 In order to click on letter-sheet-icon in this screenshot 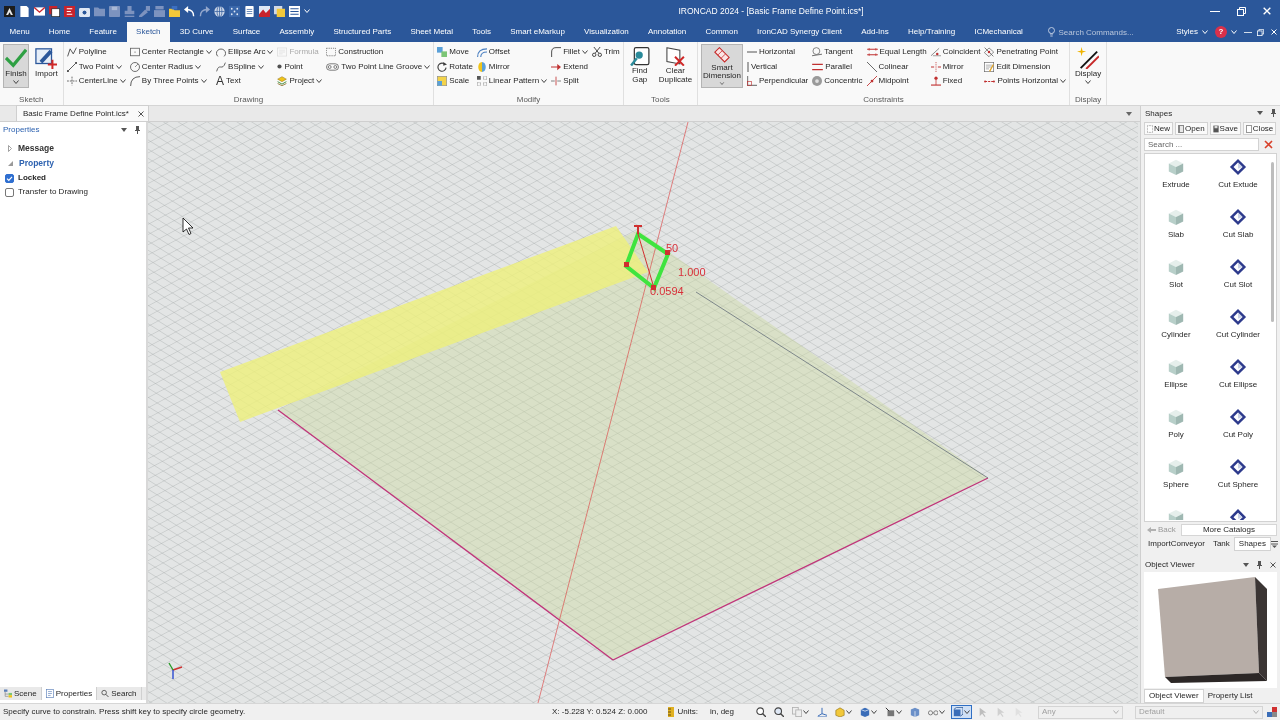, I will do `click(69, 11)`.